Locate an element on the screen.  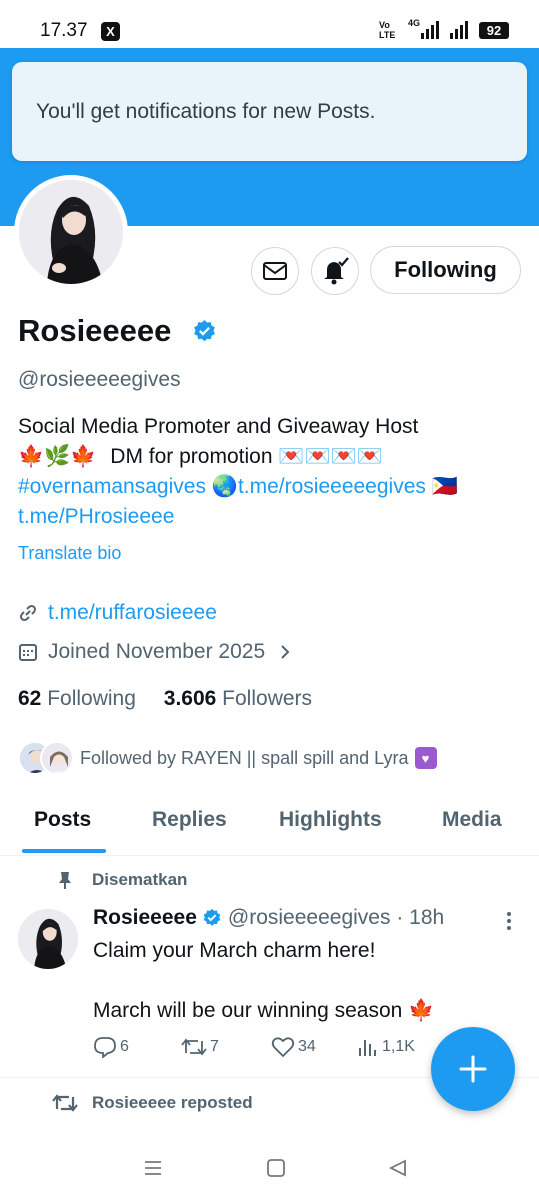
joined-row: Joined November 2025 is located at coordinates (161, 652).